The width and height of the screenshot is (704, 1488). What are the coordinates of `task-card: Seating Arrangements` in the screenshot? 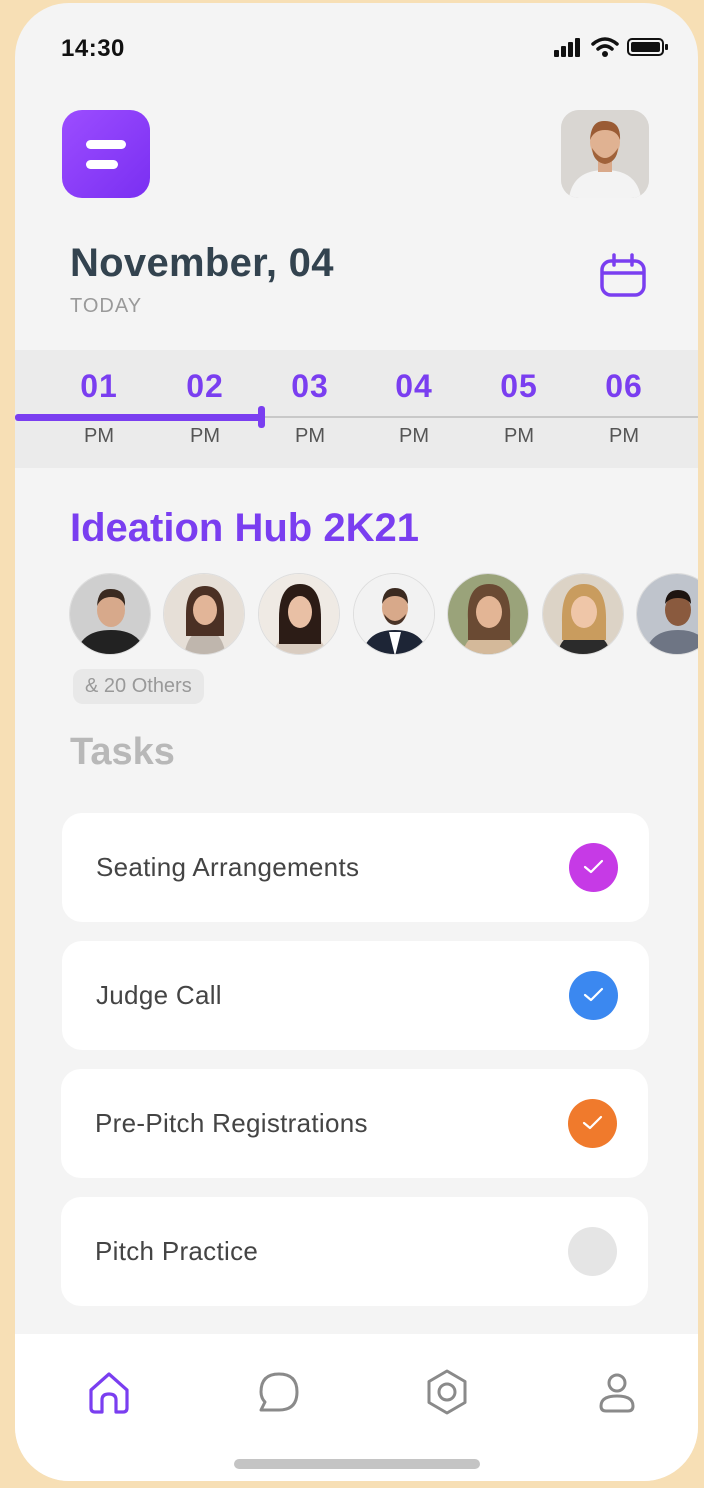 It's located at (355, 867).